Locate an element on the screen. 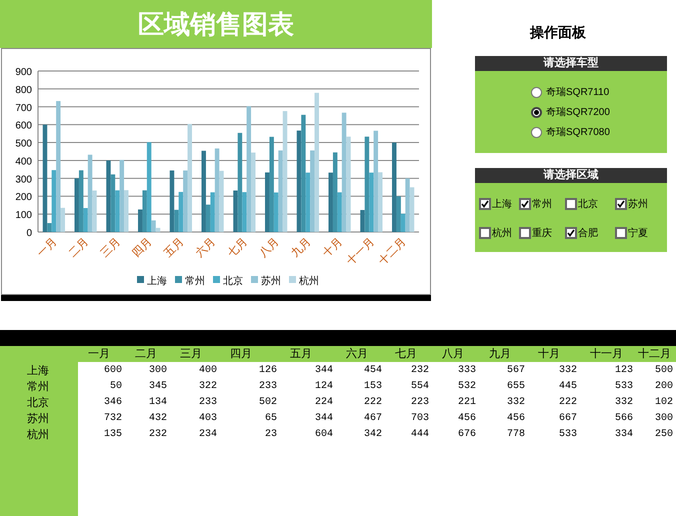 The width and height of the screenshot is (676, 516). table-cell-text: 250 is located at coordinates (663, 435).